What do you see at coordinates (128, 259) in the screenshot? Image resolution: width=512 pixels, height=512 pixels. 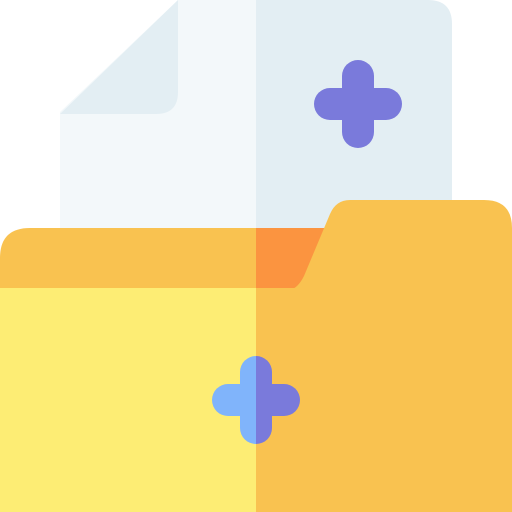 I see `folder-back-left` at bounding box center [128, 259].